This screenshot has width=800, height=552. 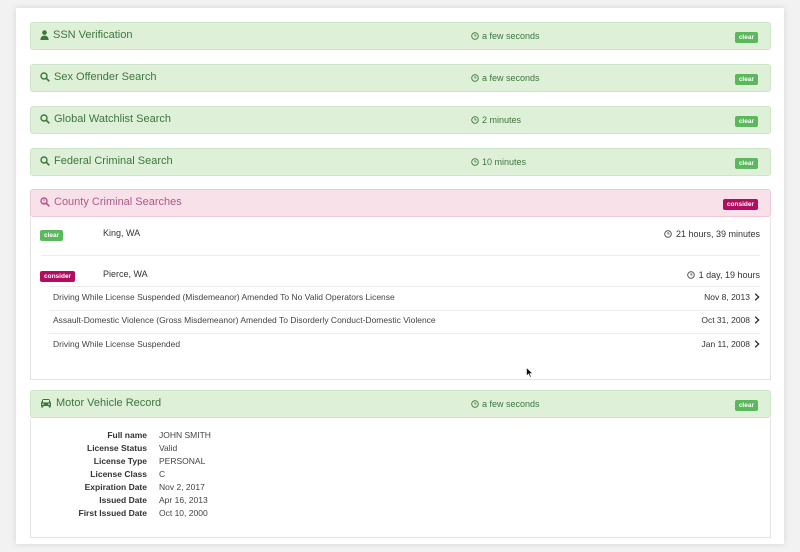 I want to click on county-location: Pierce, WA, so click(x=125, y=274).